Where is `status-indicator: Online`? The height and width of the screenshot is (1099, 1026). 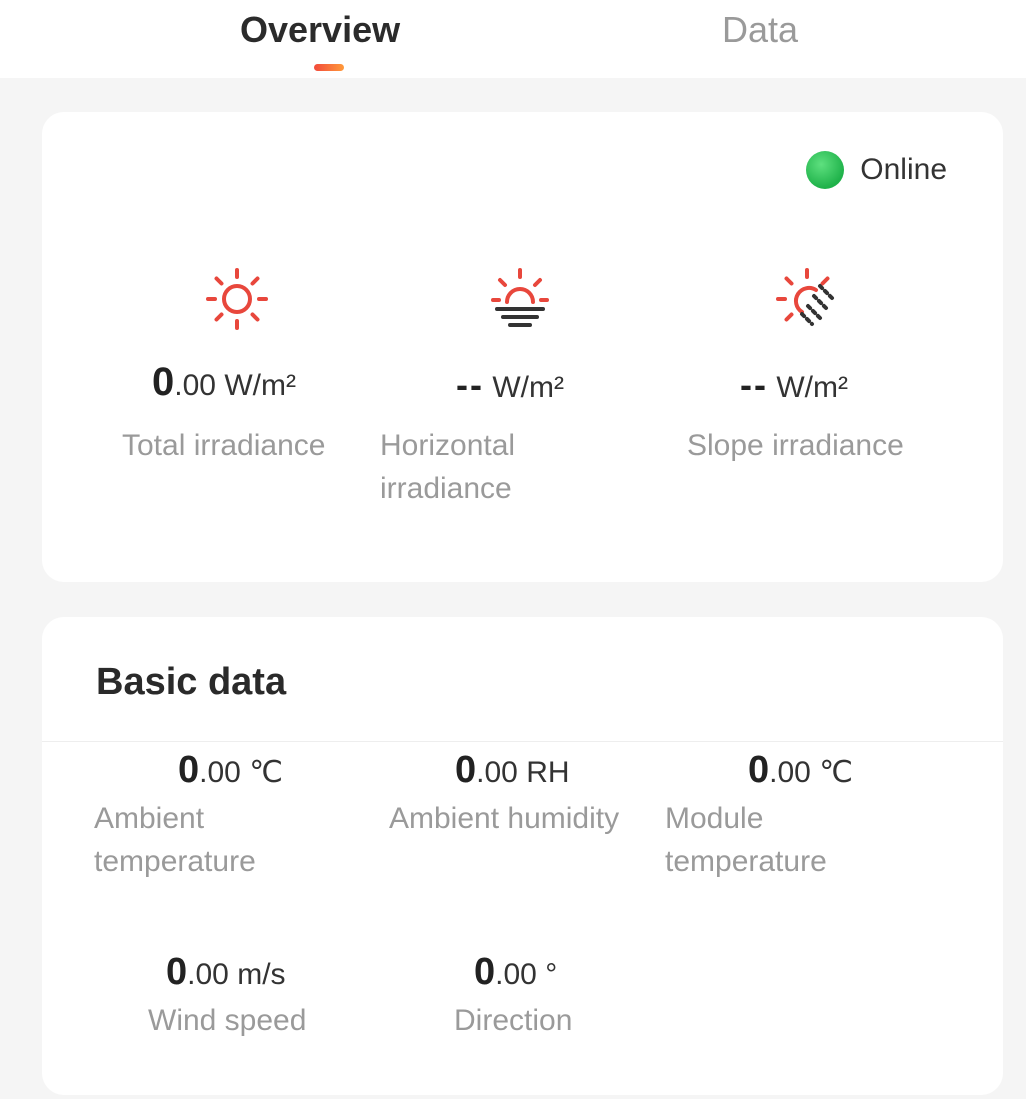
status-indicator: Online is located at coordinates (876, 170).